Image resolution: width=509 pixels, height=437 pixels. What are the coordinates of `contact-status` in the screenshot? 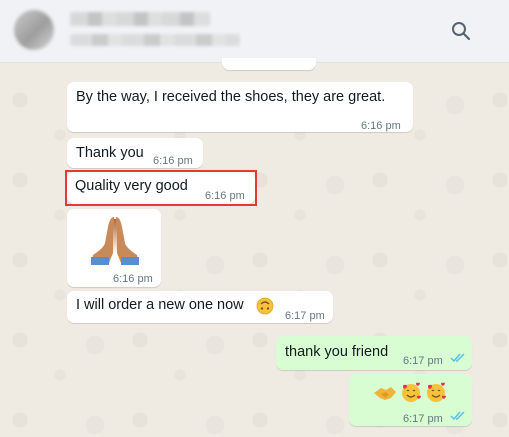 It's located at (155, 40).